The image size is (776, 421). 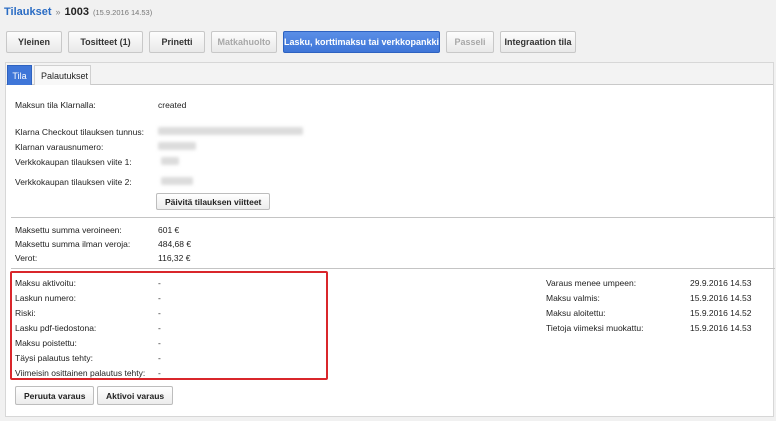 I want to click on full-refund-label: Täysi palautus tehty:, so click(x=54, y=358).